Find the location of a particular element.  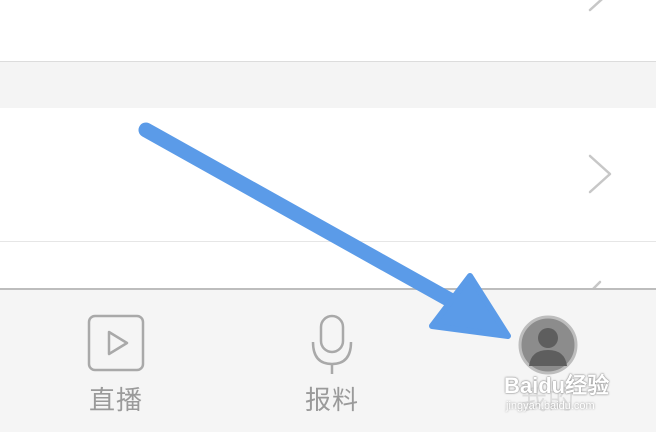

tab-label: 我的 is located at coordinates (547, 401).